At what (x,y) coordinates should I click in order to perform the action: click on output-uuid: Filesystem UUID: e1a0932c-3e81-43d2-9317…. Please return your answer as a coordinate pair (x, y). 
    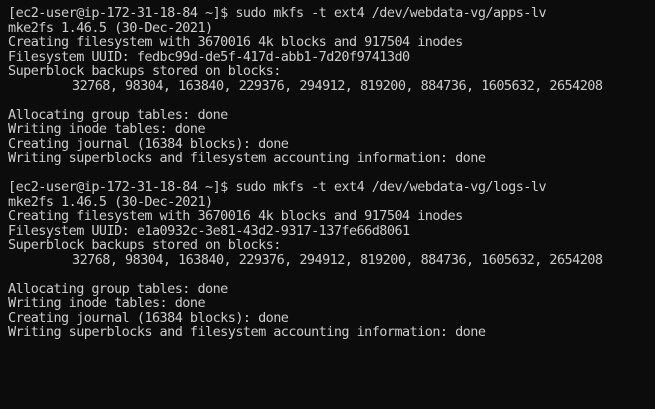
    Looking at the image, I should click on (209, 230).